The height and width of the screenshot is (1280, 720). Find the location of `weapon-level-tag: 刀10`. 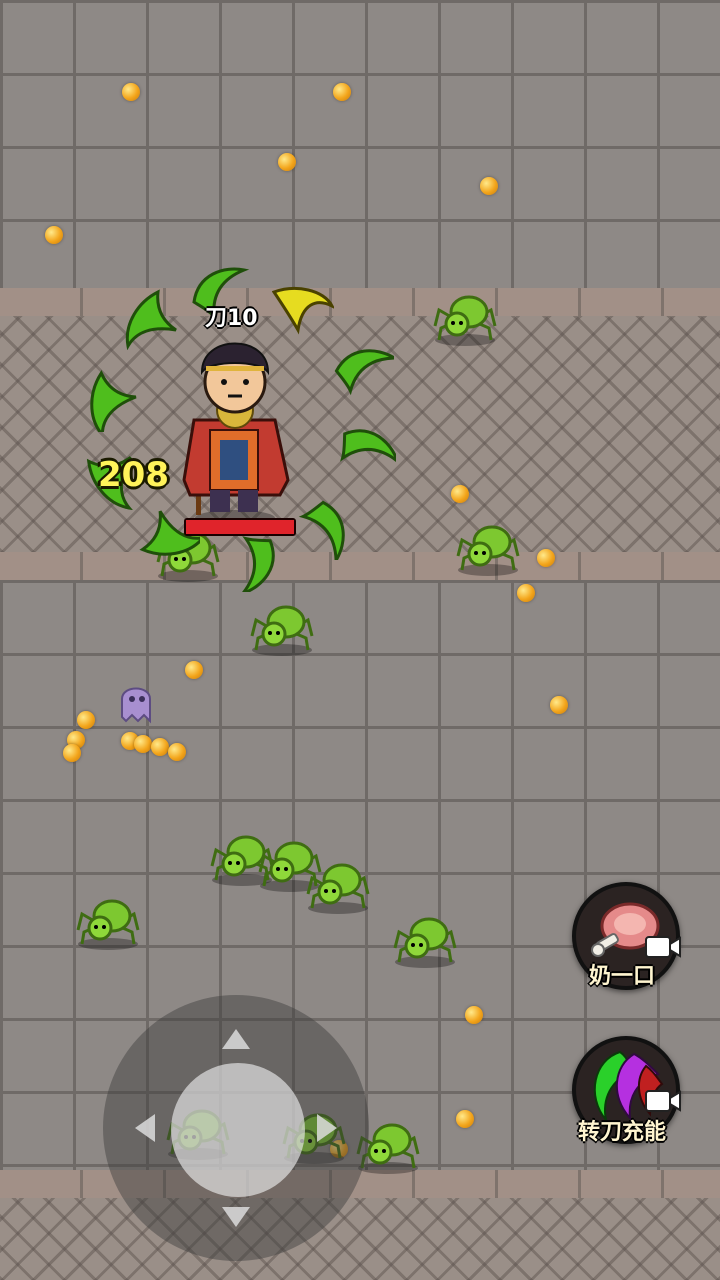

weapon-level-tag: 刀10 is located at coordinates (231, 318).